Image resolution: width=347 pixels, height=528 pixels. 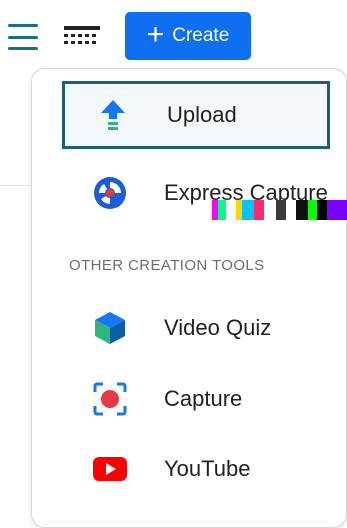 I want to click on menu-item-video-quiz: Video Quiz, so click(x=196, y=328).